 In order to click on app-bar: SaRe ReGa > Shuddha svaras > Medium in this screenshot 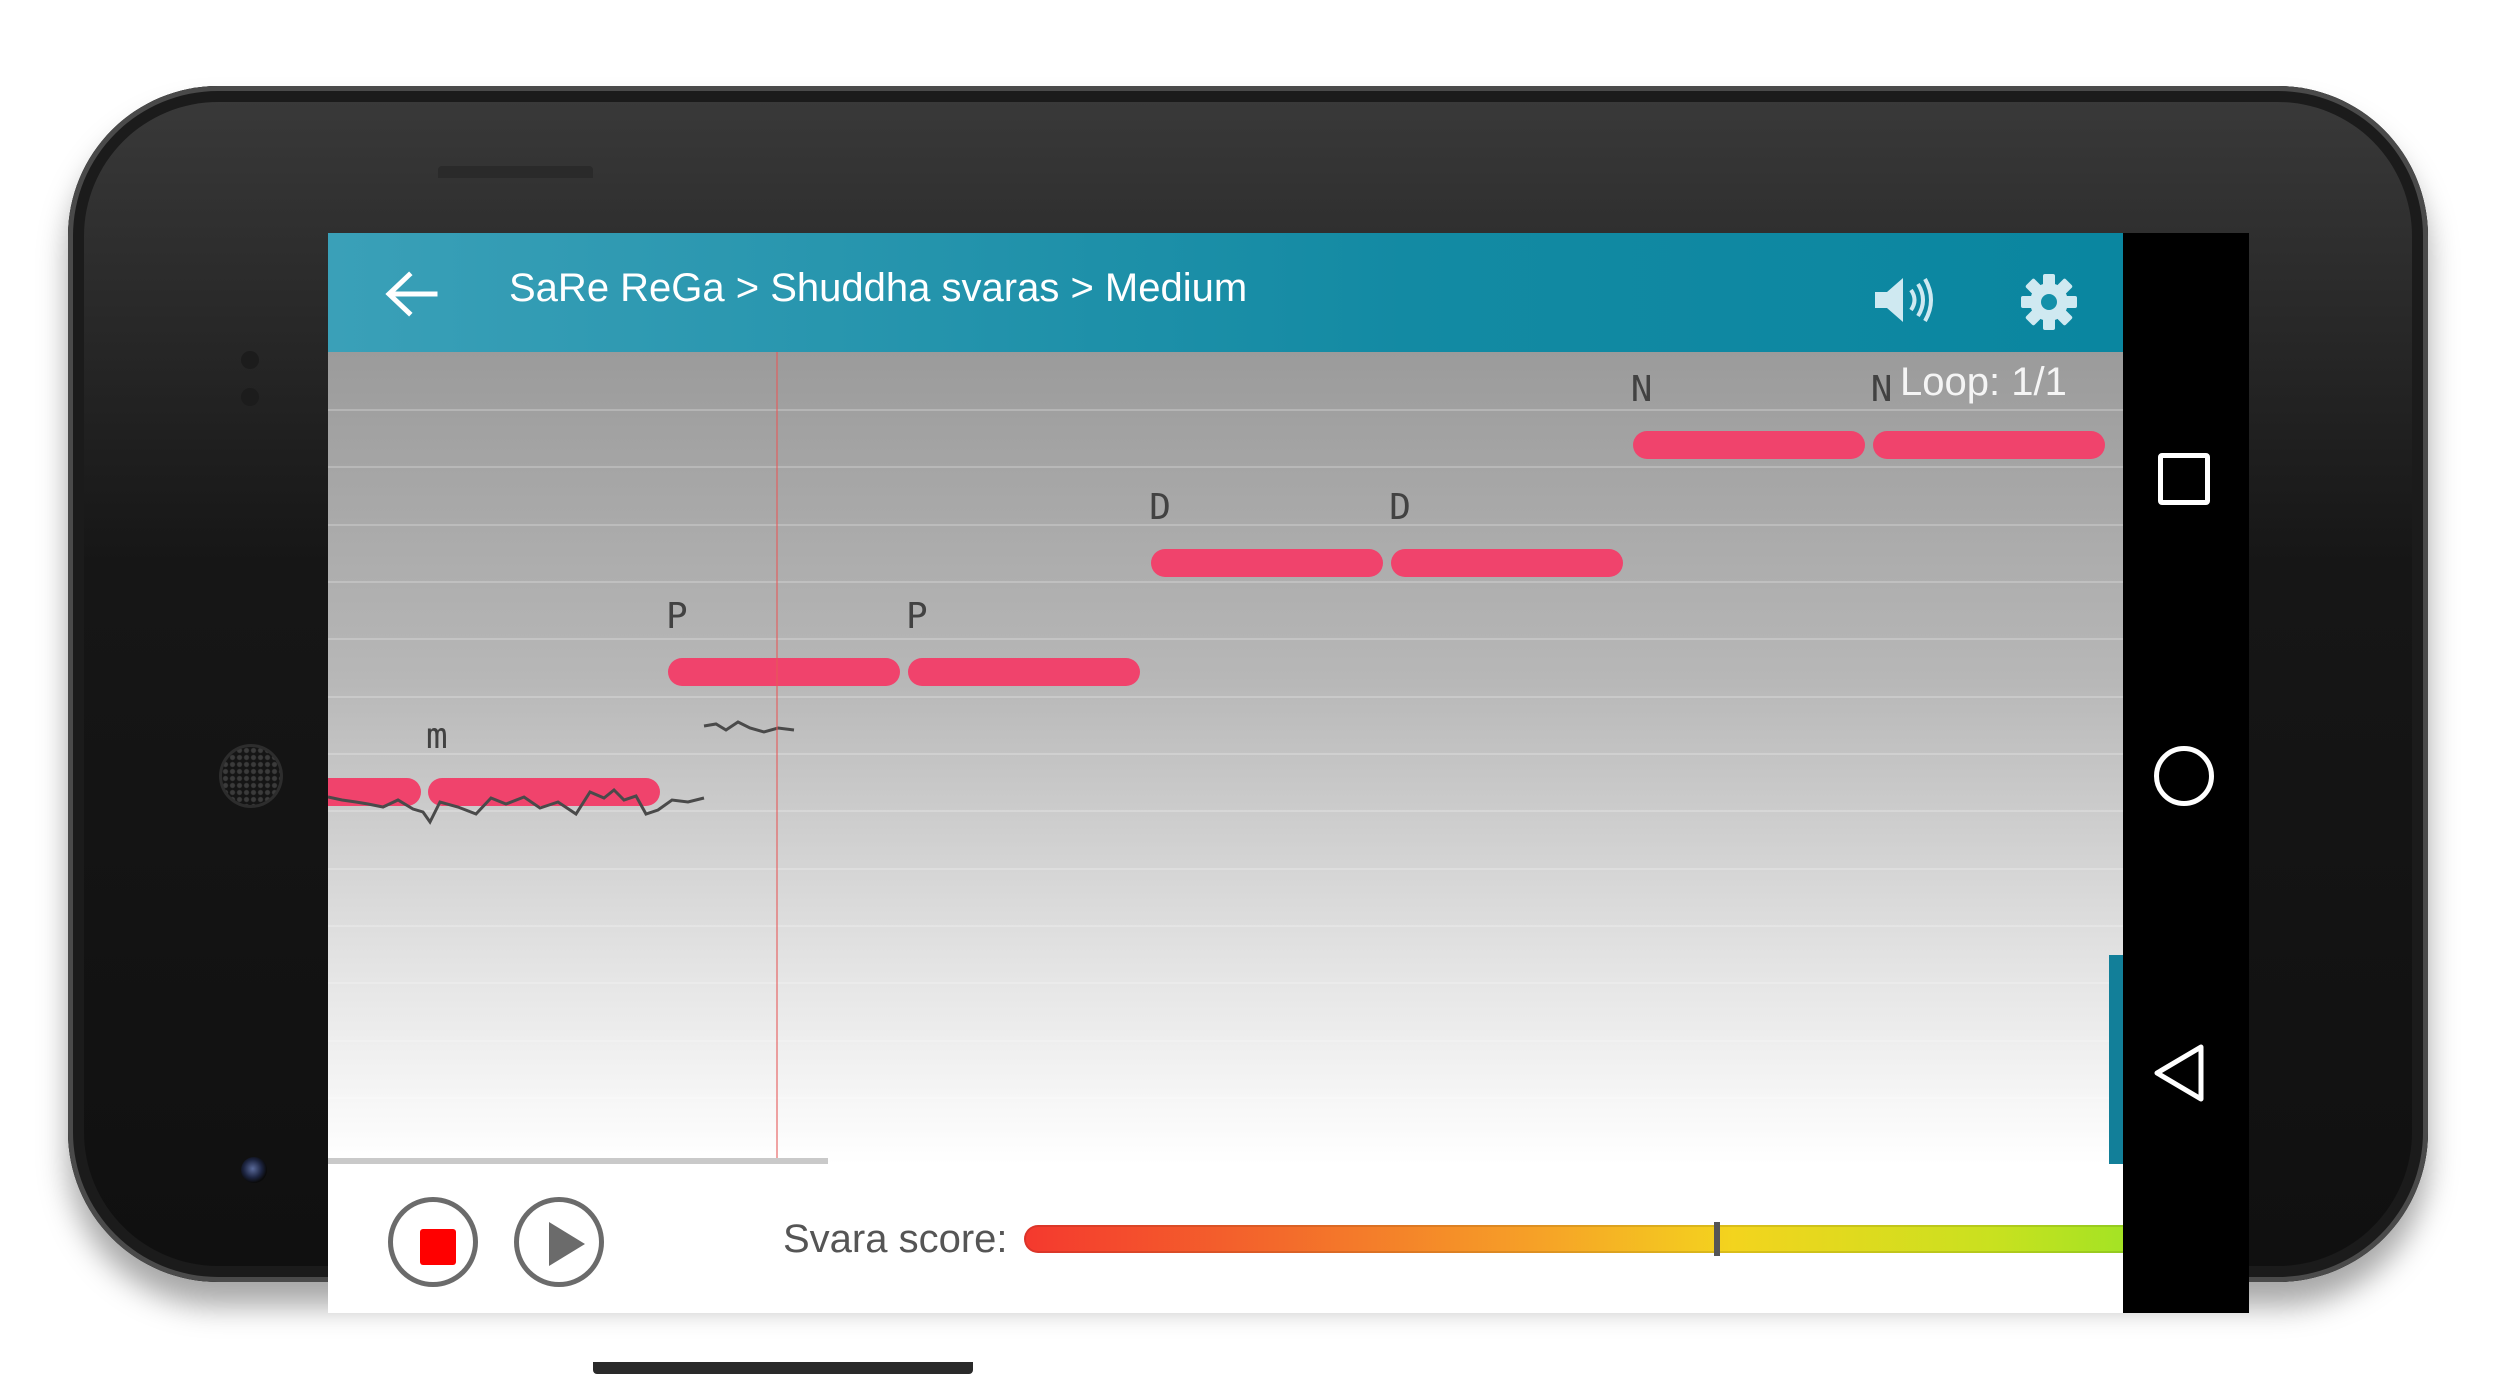, I will do `click(1225, 292)`.